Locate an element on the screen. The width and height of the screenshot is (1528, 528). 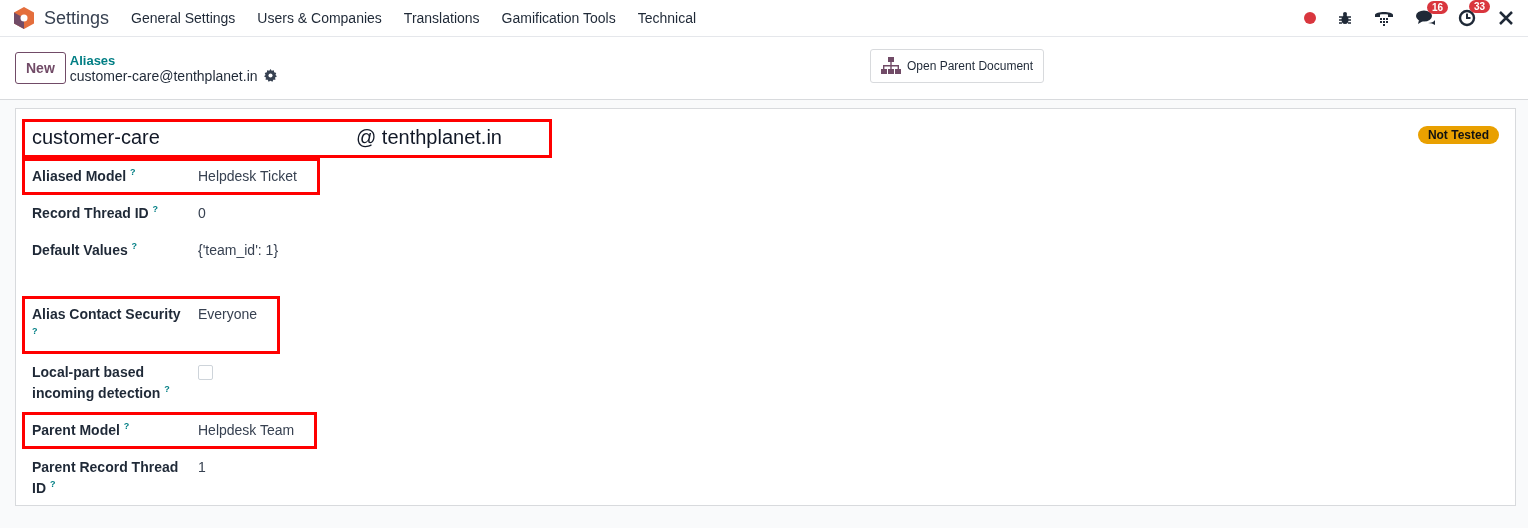
field-label: Default Values $^{?}$ is located at coordinates (85, 250).